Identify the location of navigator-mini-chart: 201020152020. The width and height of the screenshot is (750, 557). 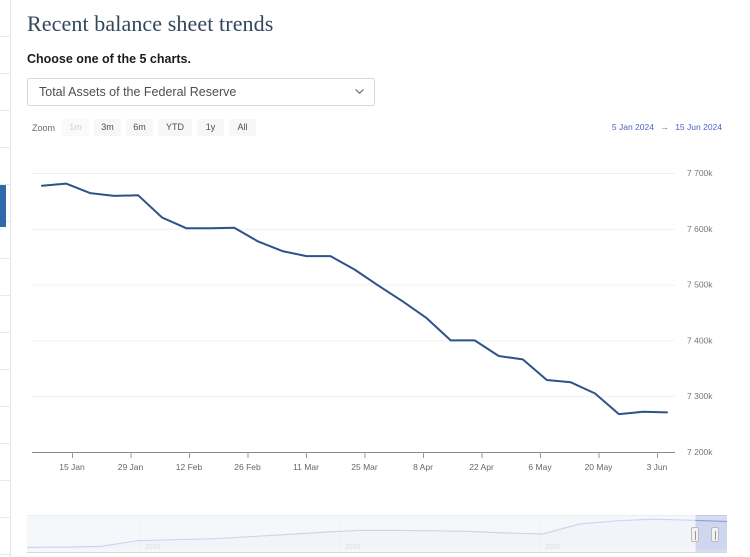
(377, 534).